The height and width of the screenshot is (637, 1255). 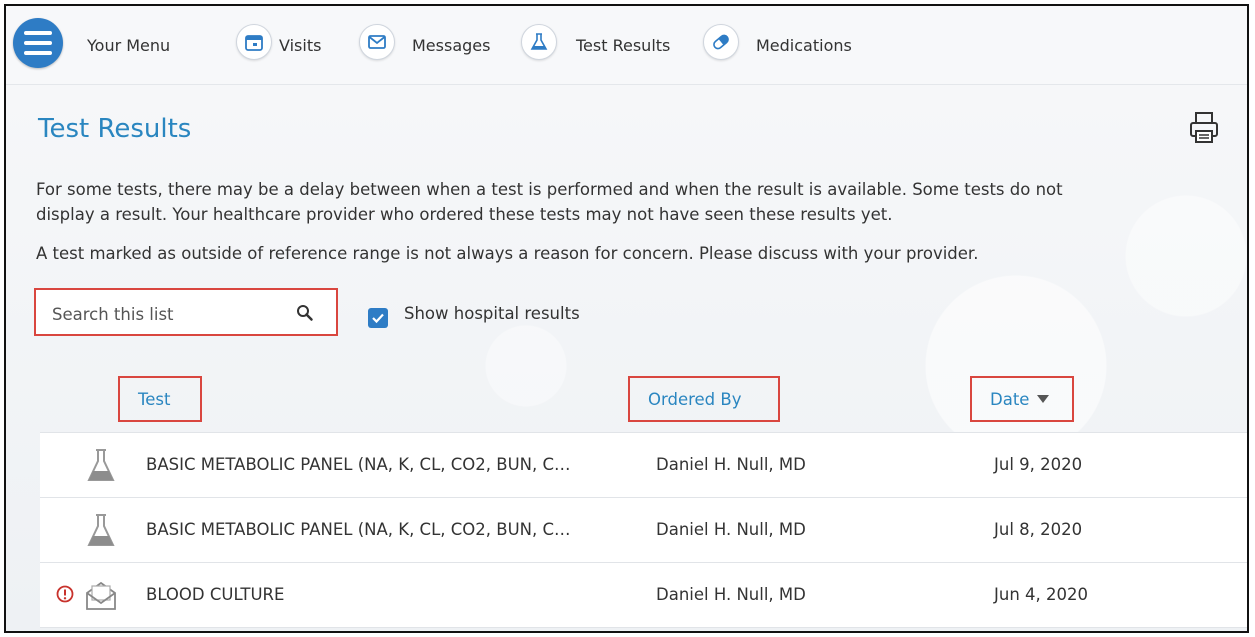 What do you see at coordinates (215, 594) in the screenshot?
I see `cell-test-name: BLOOD CULTURE` at bounding box center [215, 594].